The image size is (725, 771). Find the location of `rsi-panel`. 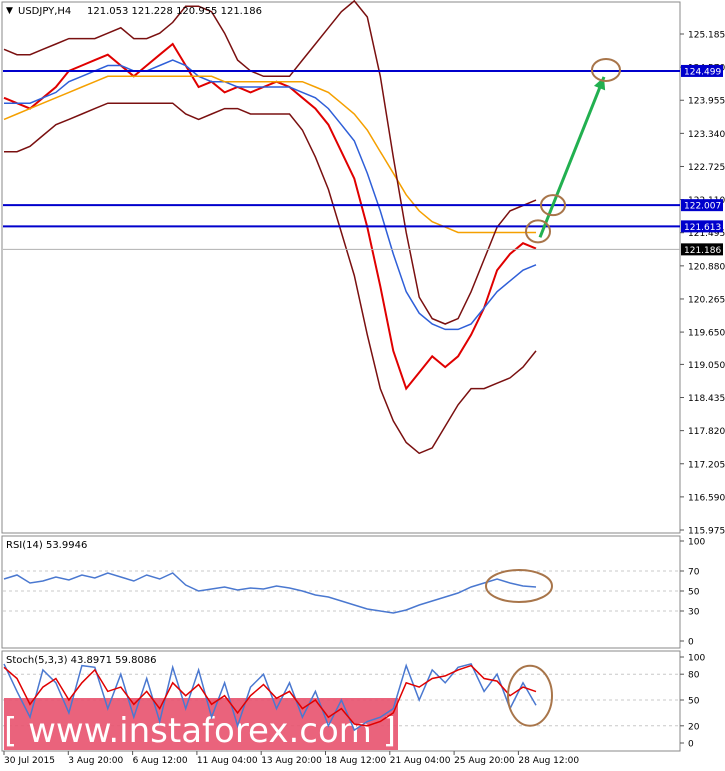

rsi-panel is located at coordinates (341, 592).